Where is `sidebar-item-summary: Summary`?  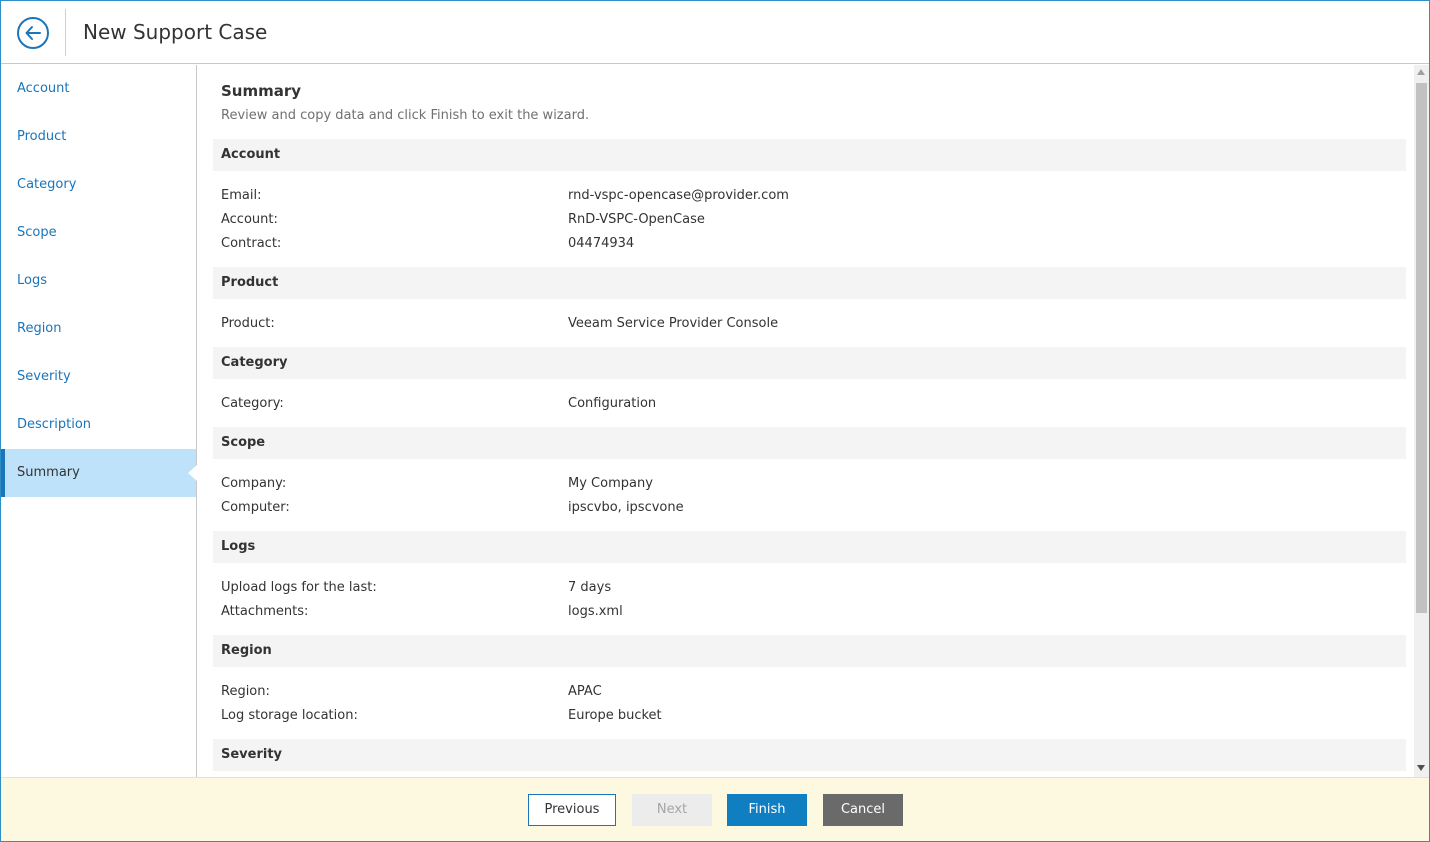 sidebar-item-summary: Summary is located at coordinates (99, 473).